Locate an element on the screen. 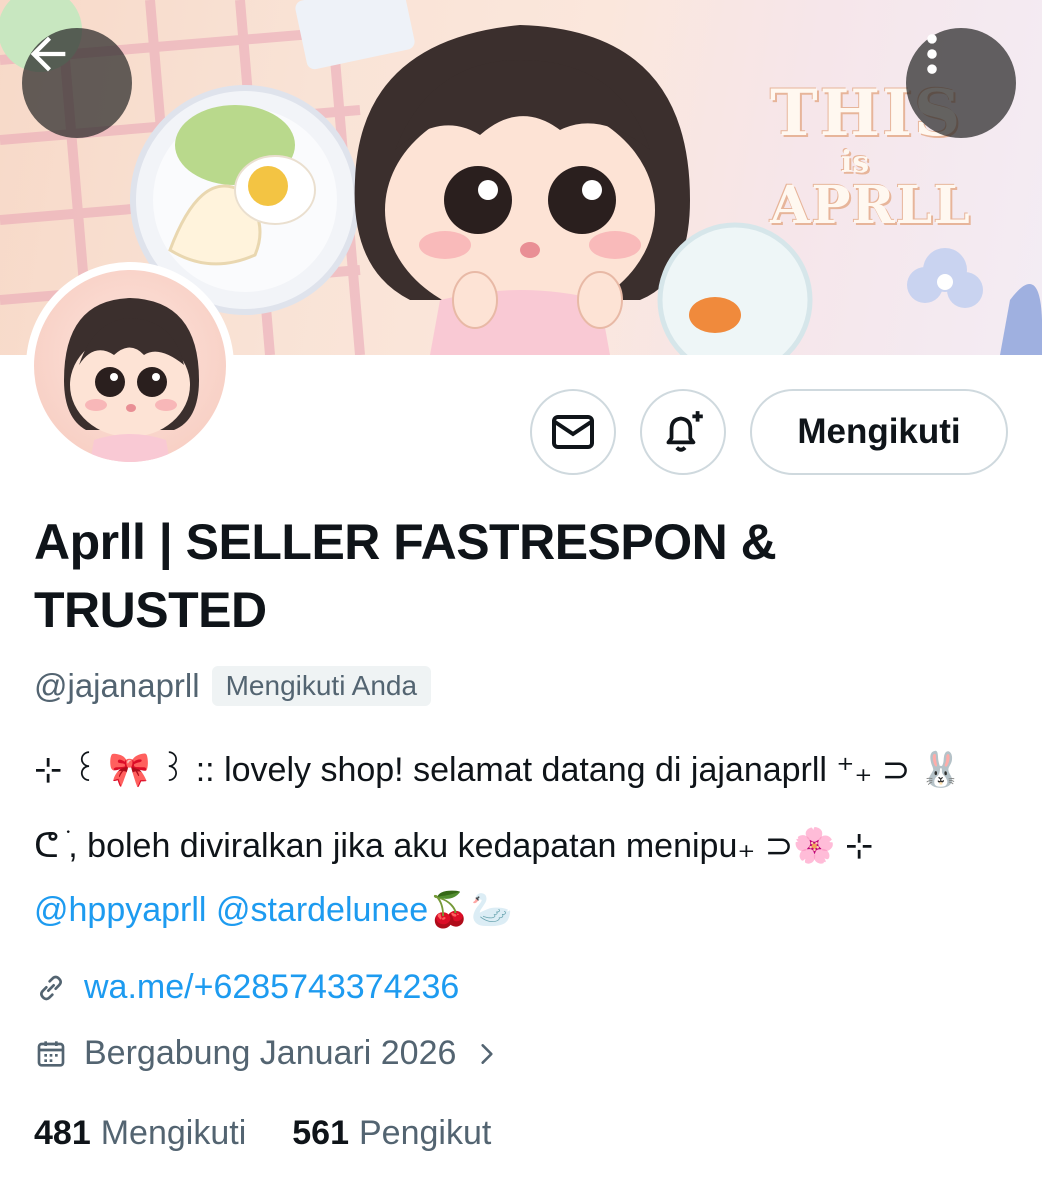  follow-stats: 481 Mengikuti 561 Pengikut is located at coordinates (262, 1133).